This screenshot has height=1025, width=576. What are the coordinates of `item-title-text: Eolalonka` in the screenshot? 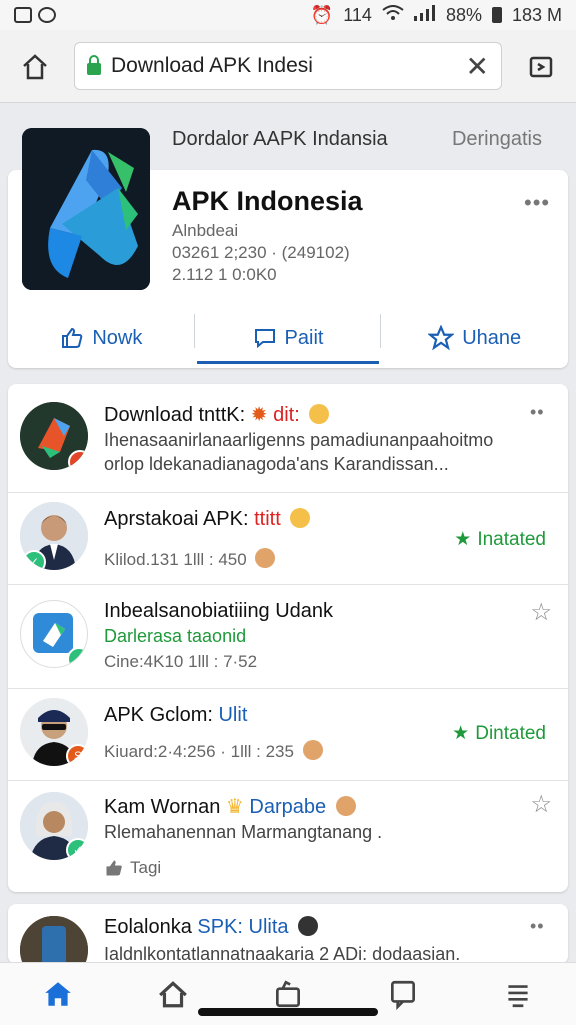 It's located at (148, 927).